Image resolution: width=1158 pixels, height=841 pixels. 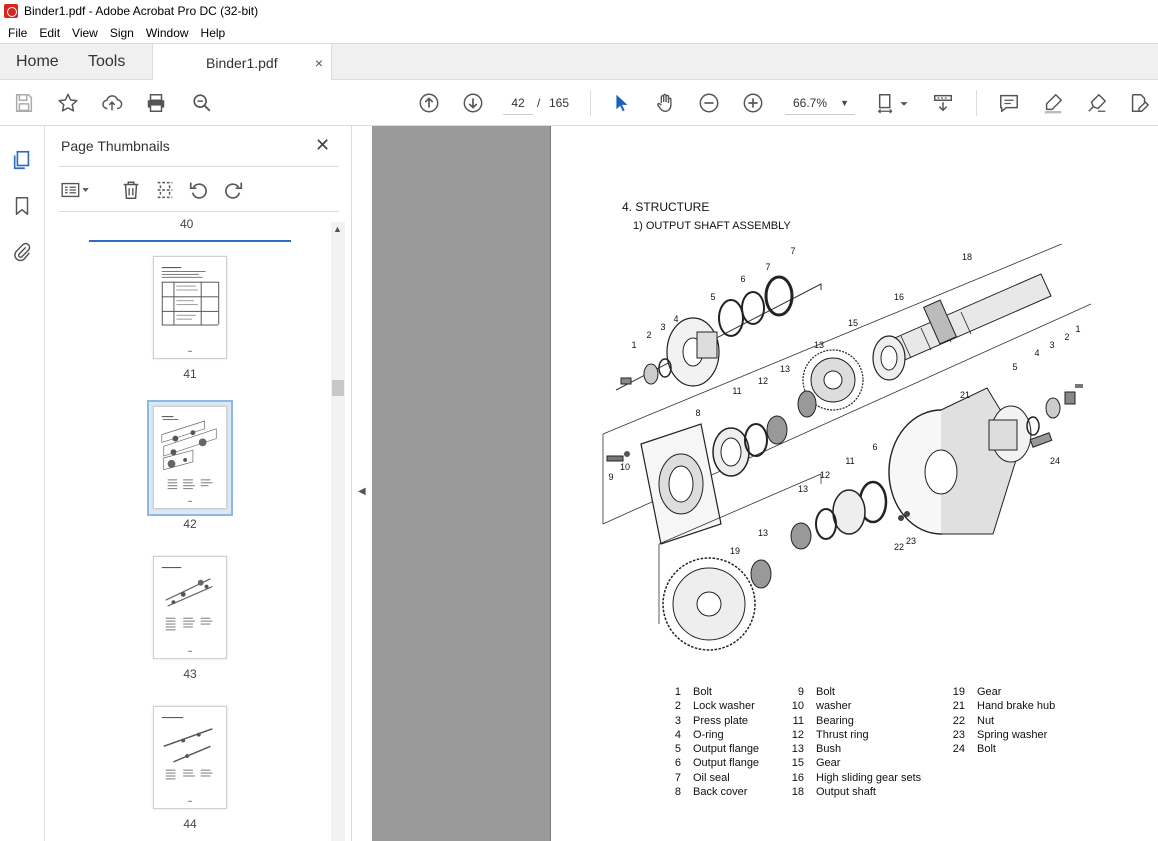 What do you see at coordinates (1097, 103) in the screenshot?
I see `sign-pen-icon` at bounding box center [1097, 103].